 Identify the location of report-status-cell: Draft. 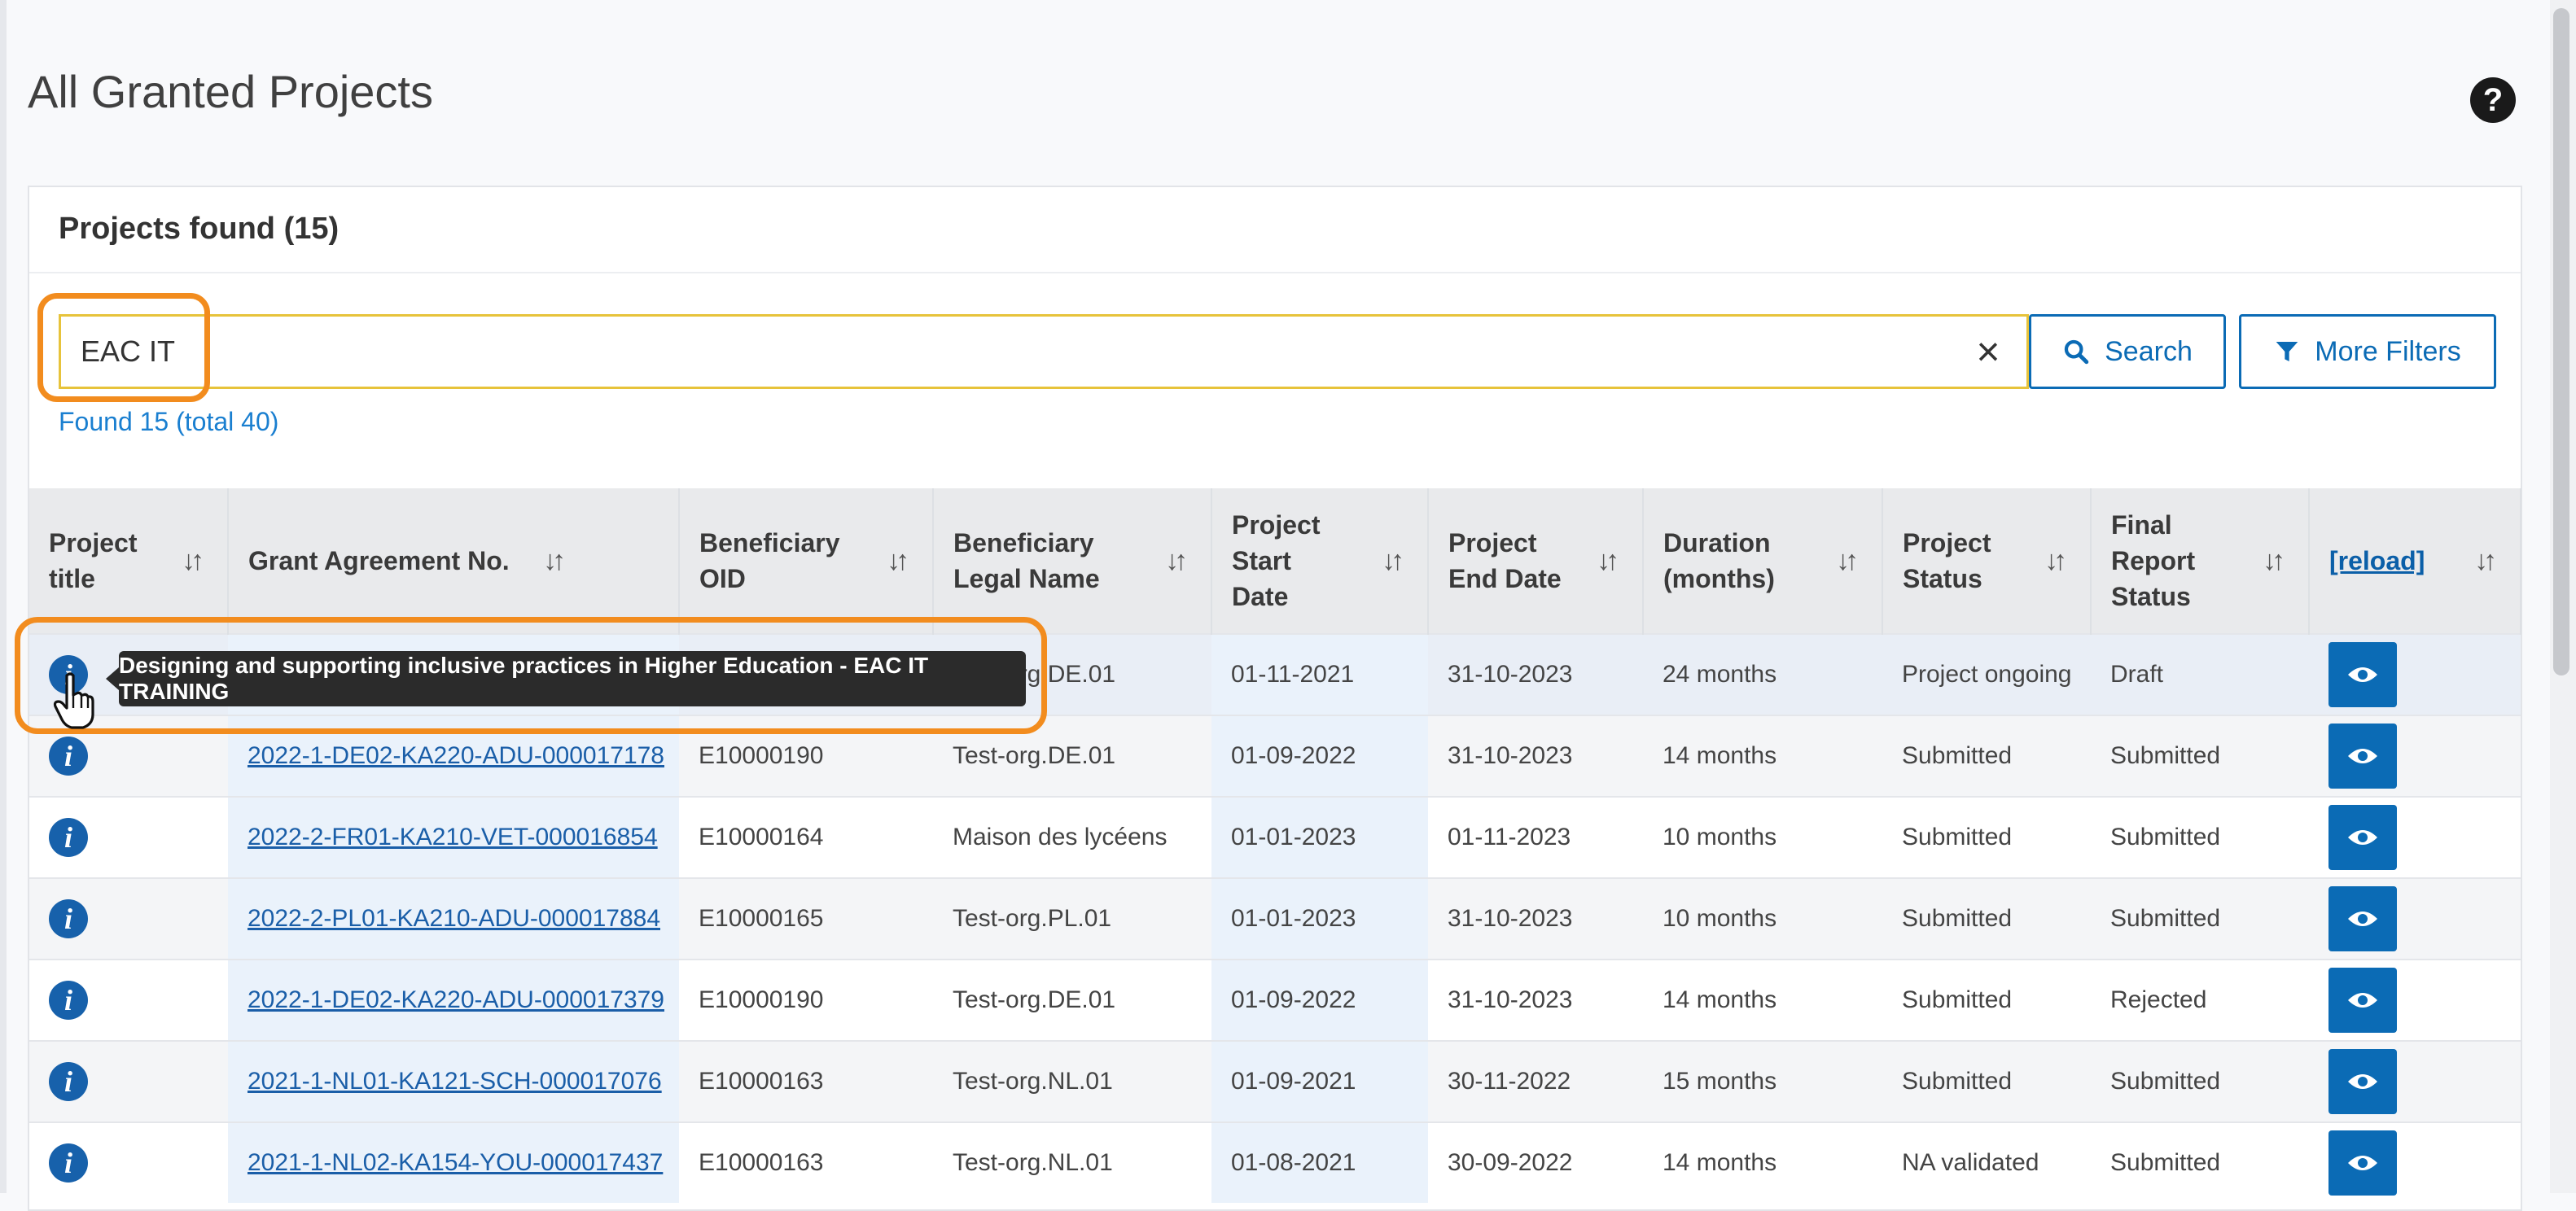
(2200, 674).